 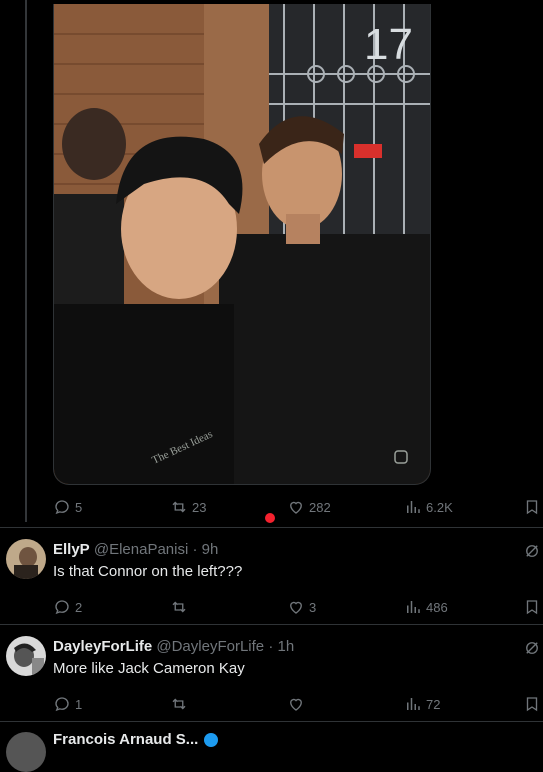 What do you see at coordinates (188, 507) in the screenshot?
I see `repost-button: 23` at bounding box center [188, 507].